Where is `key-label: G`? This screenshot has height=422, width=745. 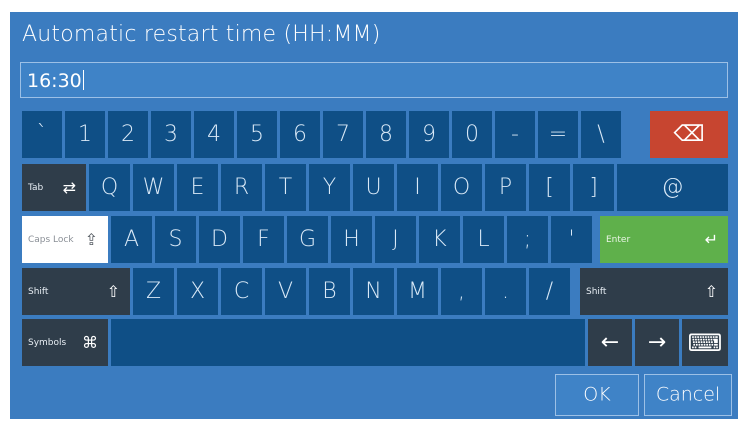 key-label: G is located at coordinates (307, 239).